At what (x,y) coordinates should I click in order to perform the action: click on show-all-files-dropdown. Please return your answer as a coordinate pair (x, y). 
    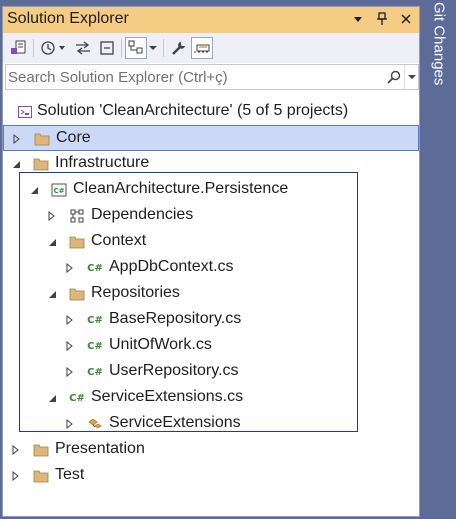
    Looking at the image, I should click on (153, 48).